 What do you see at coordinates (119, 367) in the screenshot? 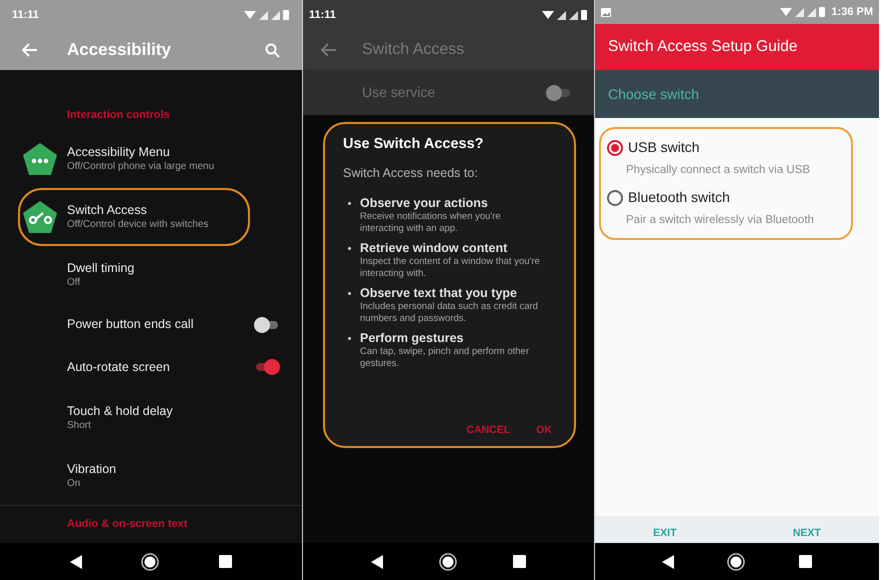
I see `item-title: Auto-rotate screen` at bounding box center [119, 367].